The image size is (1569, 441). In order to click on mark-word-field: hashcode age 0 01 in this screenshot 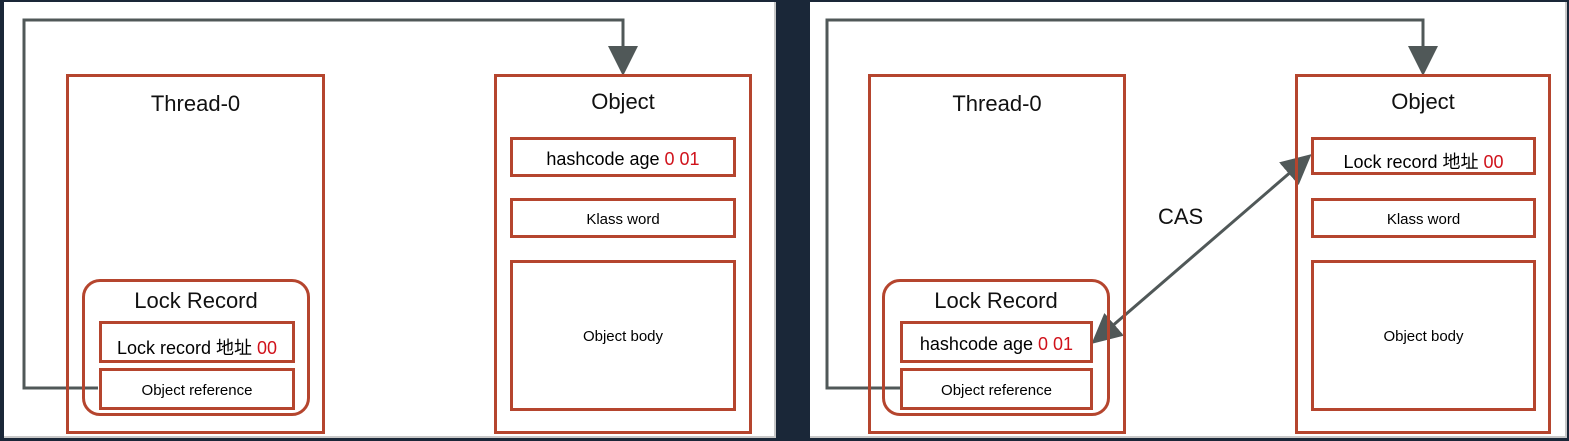, I will do `click(623, 157)`.